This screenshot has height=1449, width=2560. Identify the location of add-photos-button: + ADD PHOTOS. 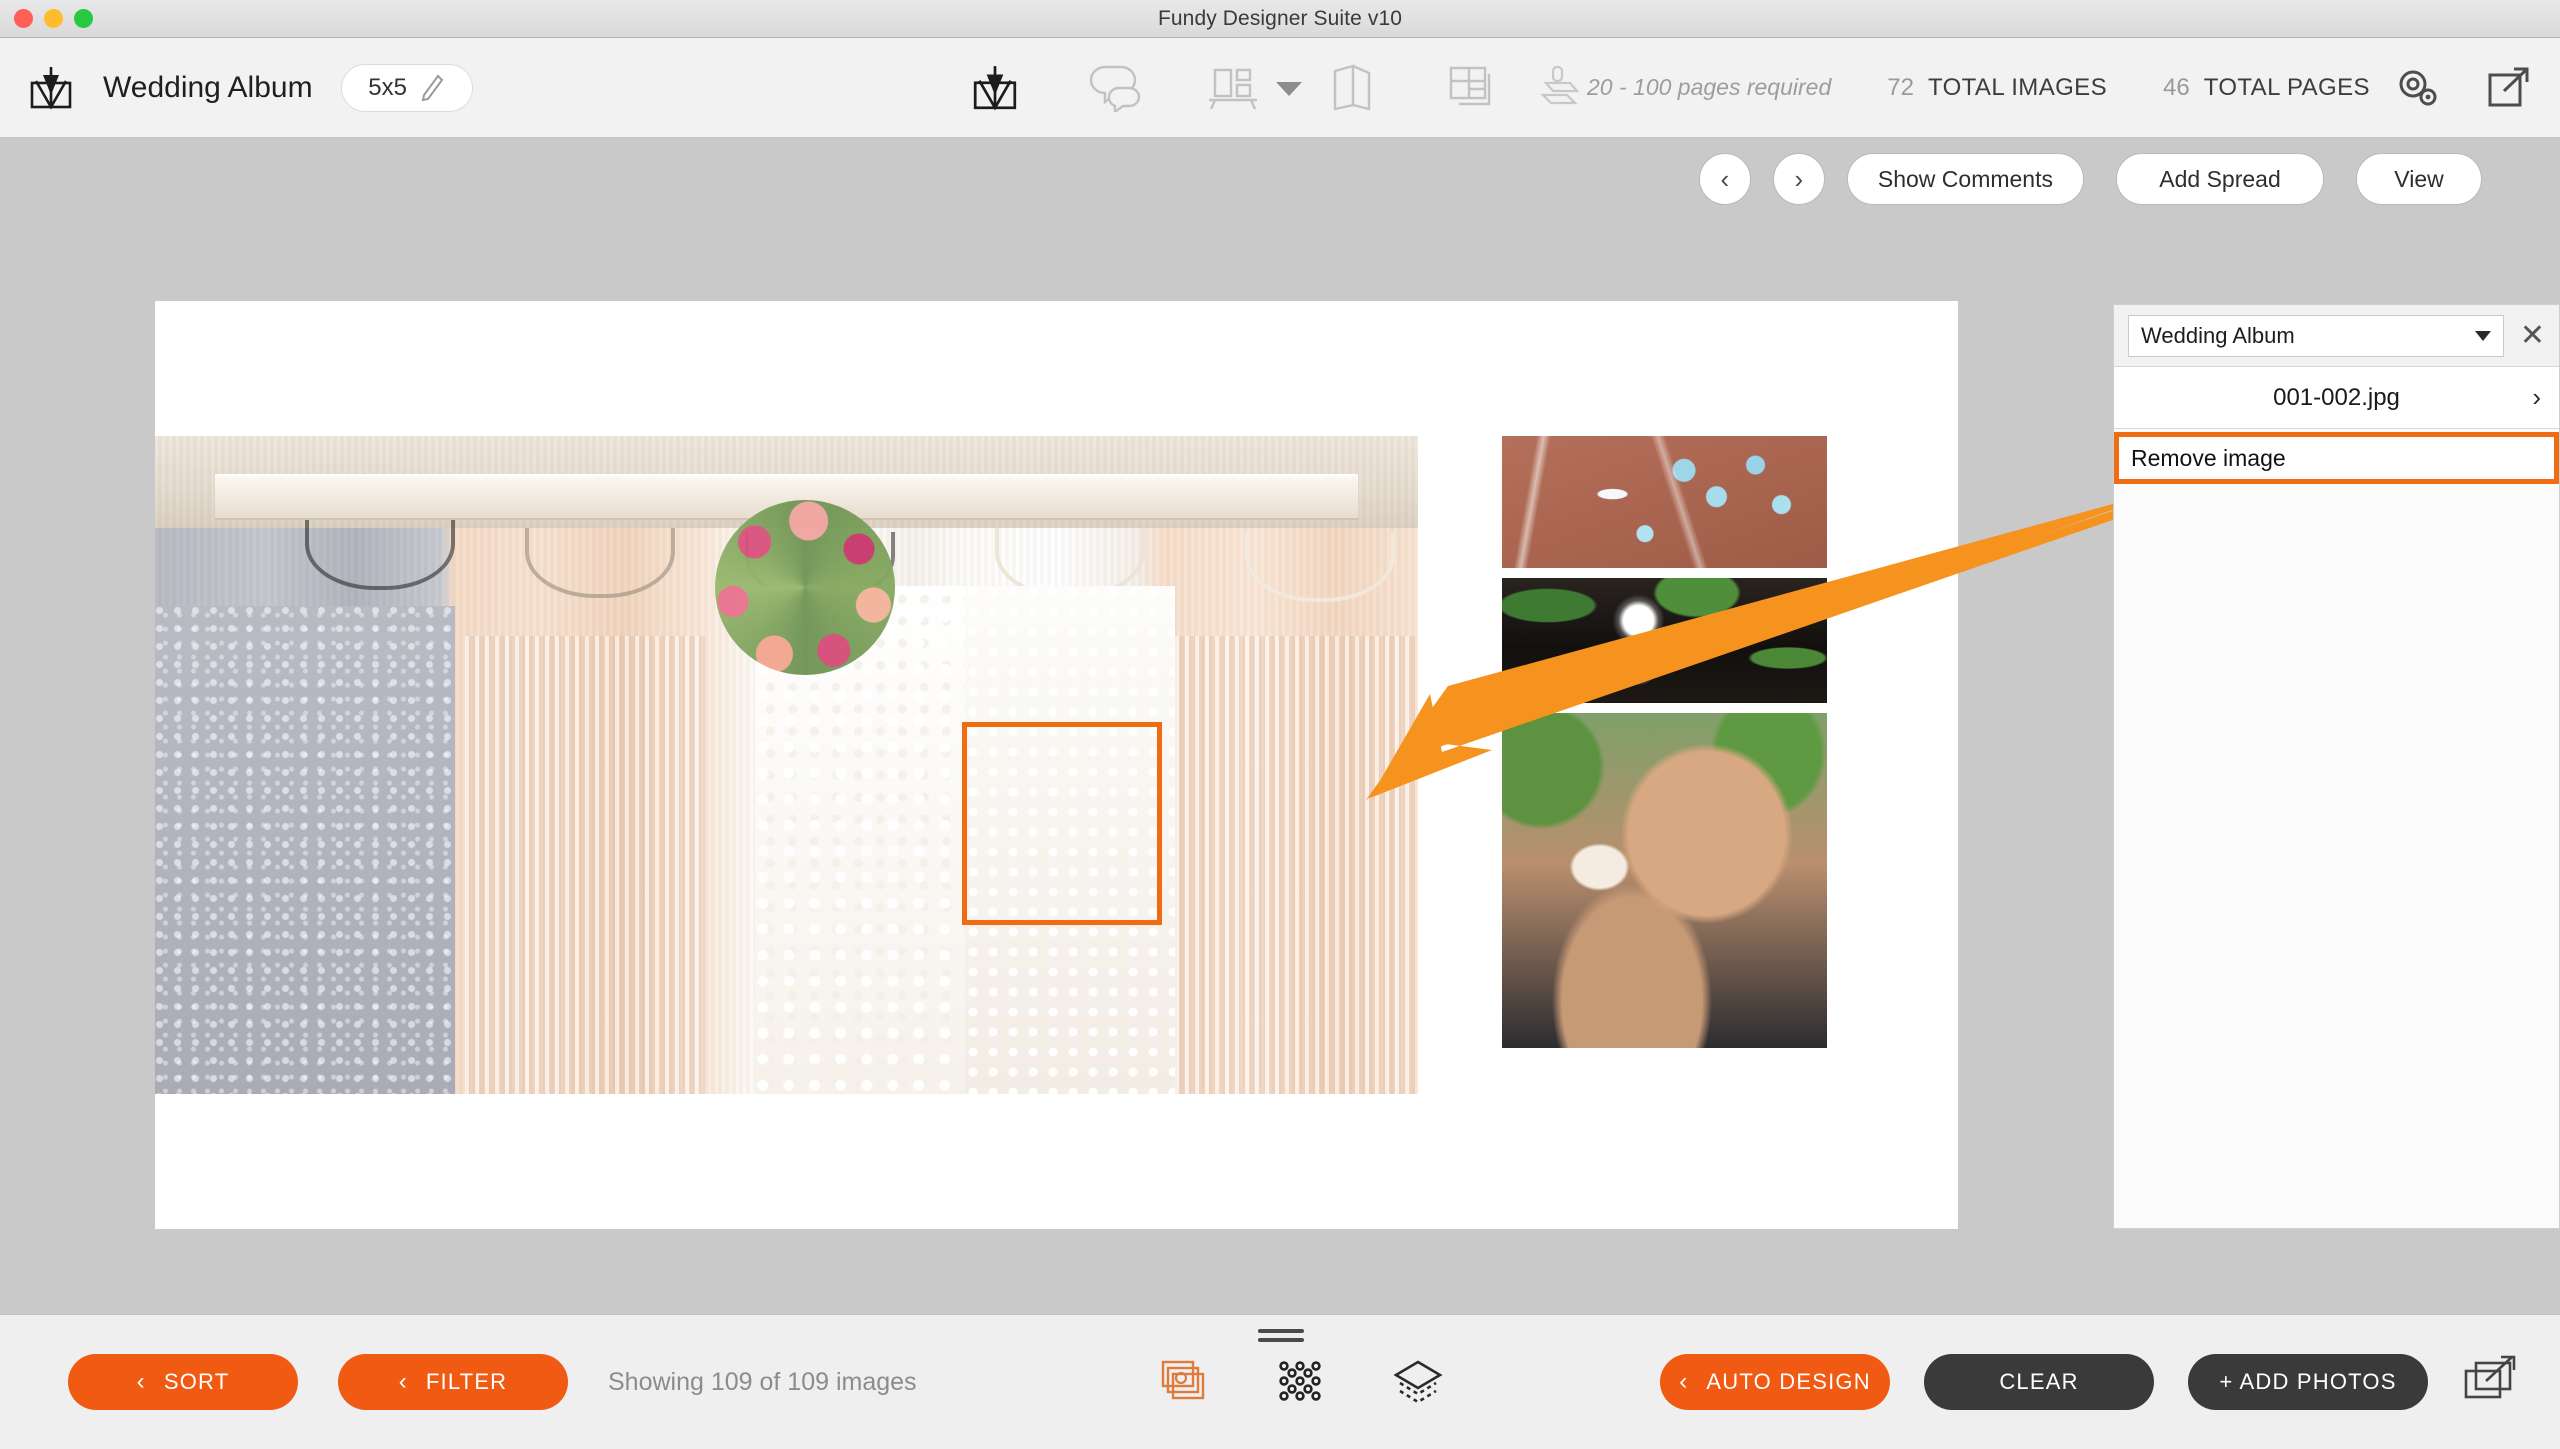
(2308, 1382).